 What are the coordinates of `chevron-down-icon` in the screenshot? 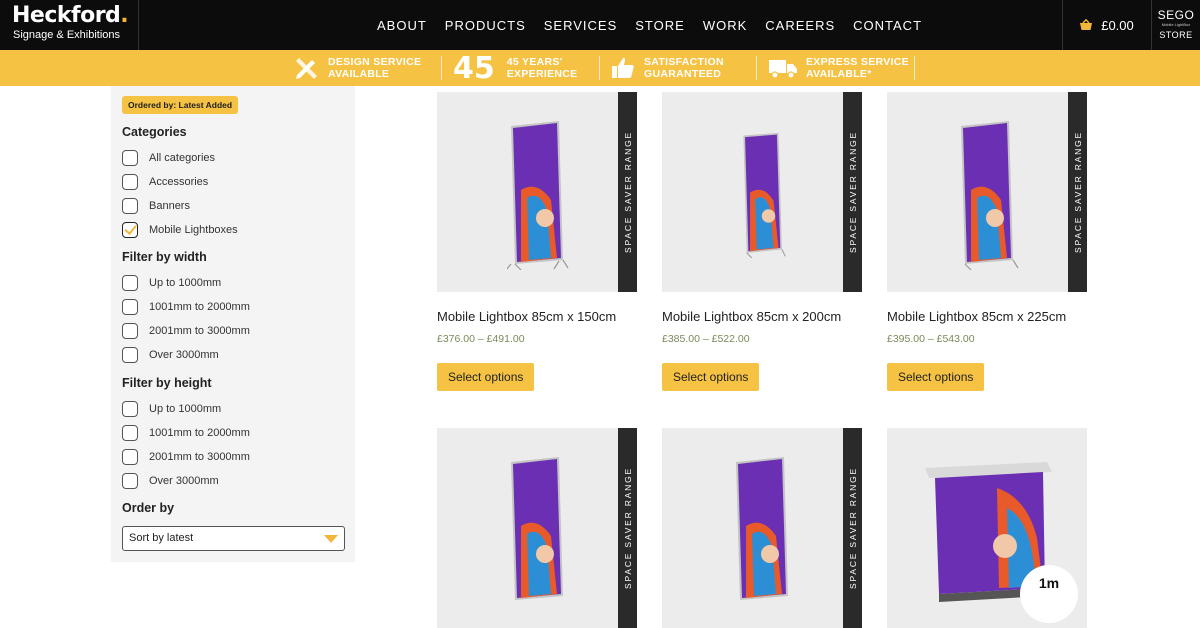 It's located at (331, 539).